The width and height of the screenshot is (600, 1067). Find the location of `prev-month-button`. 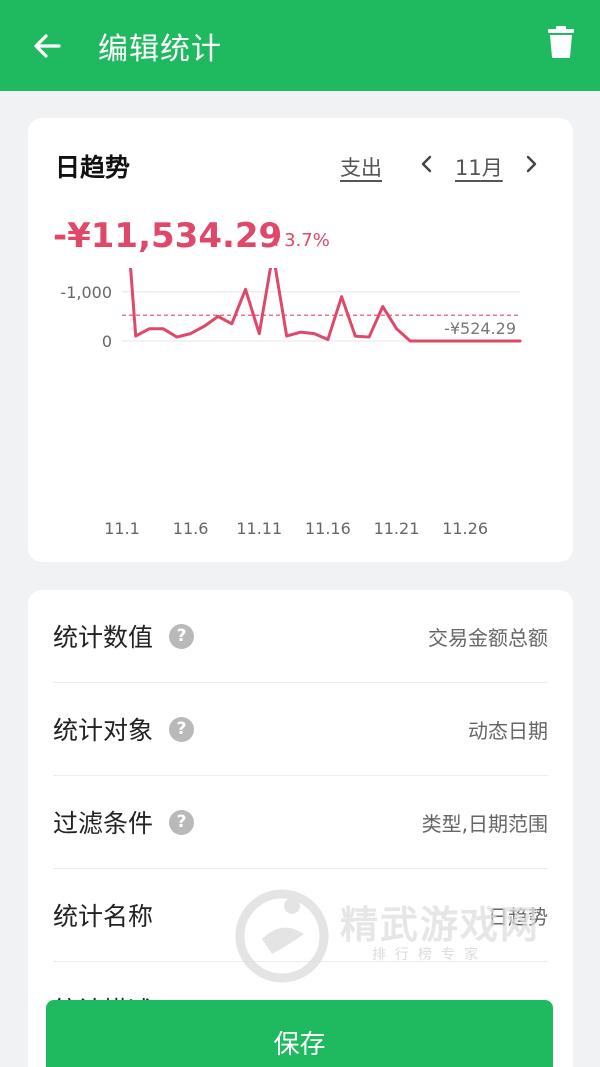

prev-month-button is located at coordinates (426, 164).